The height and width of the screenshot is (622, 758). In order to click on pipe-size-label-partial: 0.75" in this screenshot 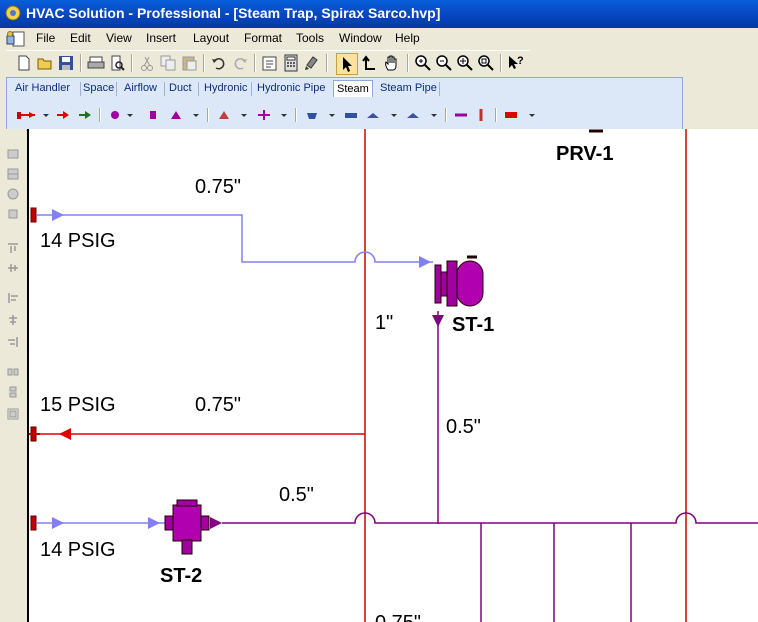, I will do `click(398, 617)`.